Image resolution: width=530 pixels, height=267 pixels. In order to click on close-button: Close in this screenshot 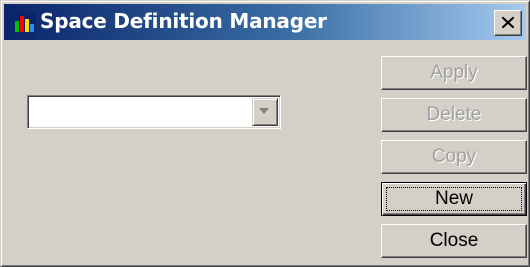, I will do `click(454, 241)`.